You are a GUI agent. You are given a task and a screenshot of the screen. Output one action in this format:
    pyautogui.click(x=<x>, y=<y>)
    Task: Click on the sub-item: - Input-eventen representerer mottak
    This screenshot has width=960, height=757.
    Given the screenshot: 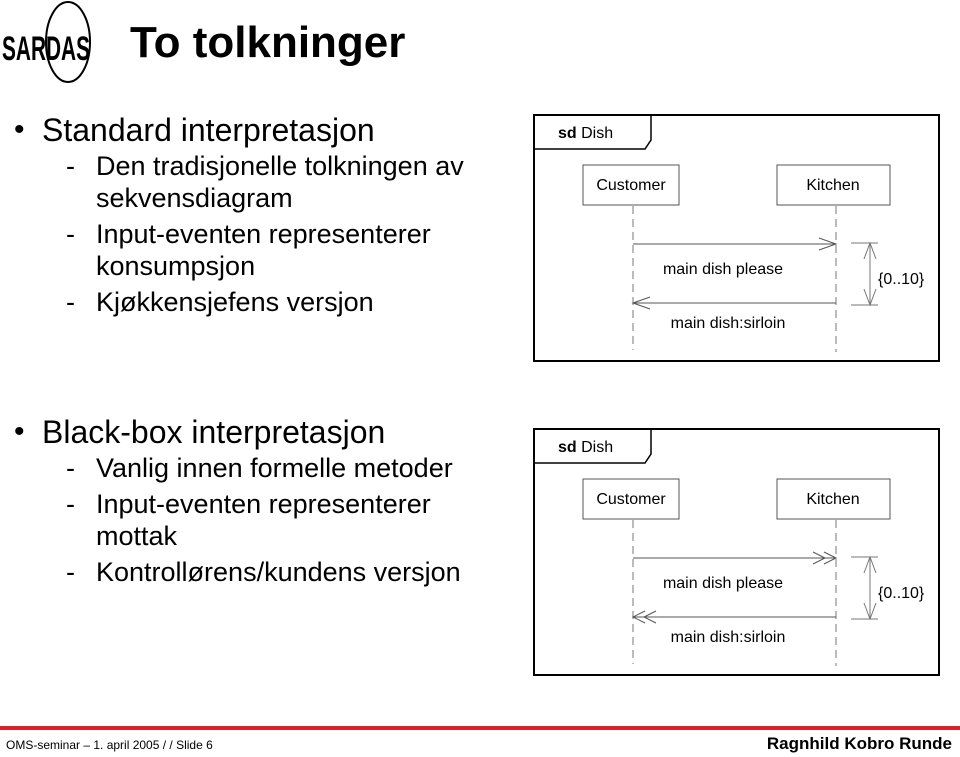 What is the action you would take?
    pyautogui.click(x=280, y=520)
    